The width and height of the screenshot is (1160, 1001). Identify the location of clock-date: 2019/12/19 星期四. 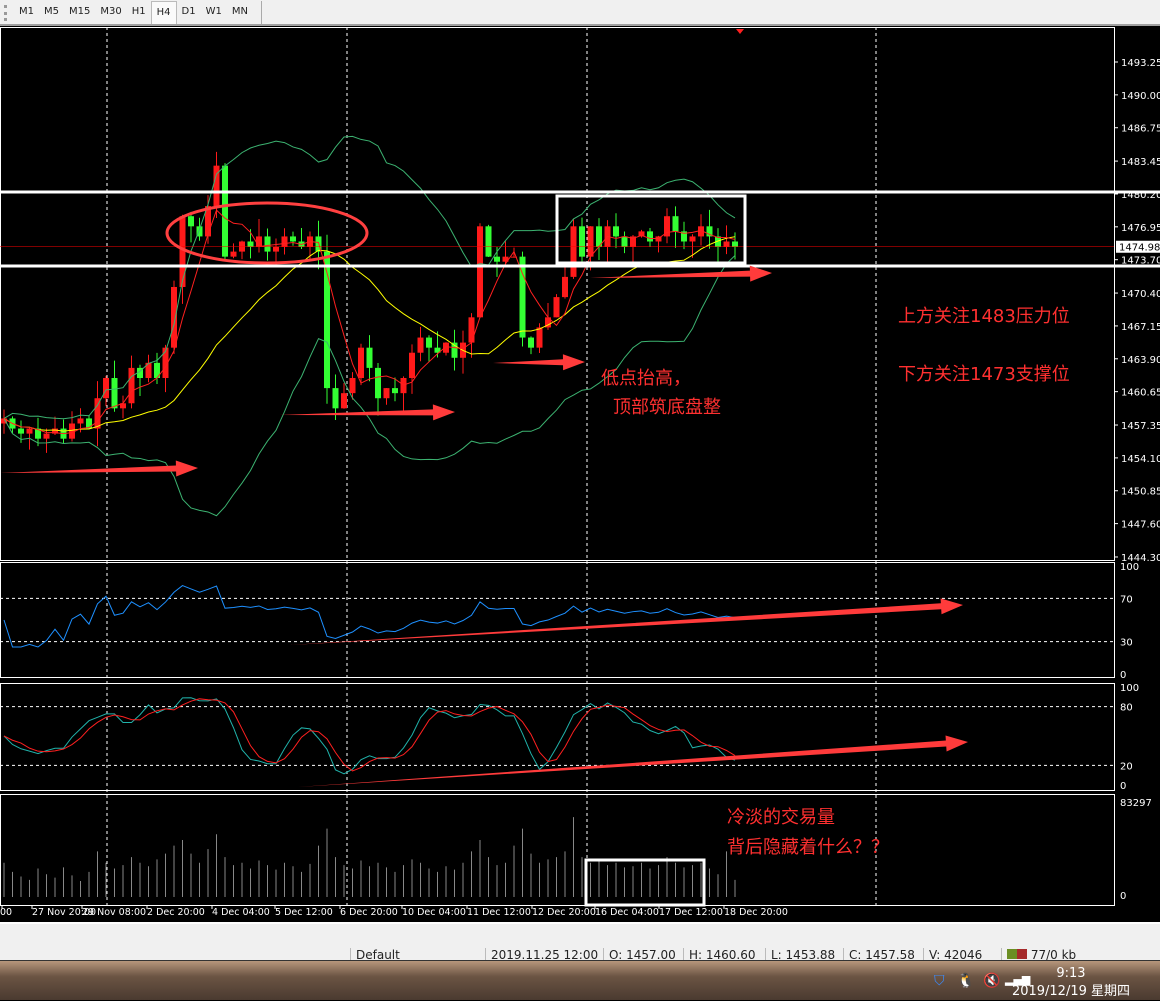
(1070, 991).